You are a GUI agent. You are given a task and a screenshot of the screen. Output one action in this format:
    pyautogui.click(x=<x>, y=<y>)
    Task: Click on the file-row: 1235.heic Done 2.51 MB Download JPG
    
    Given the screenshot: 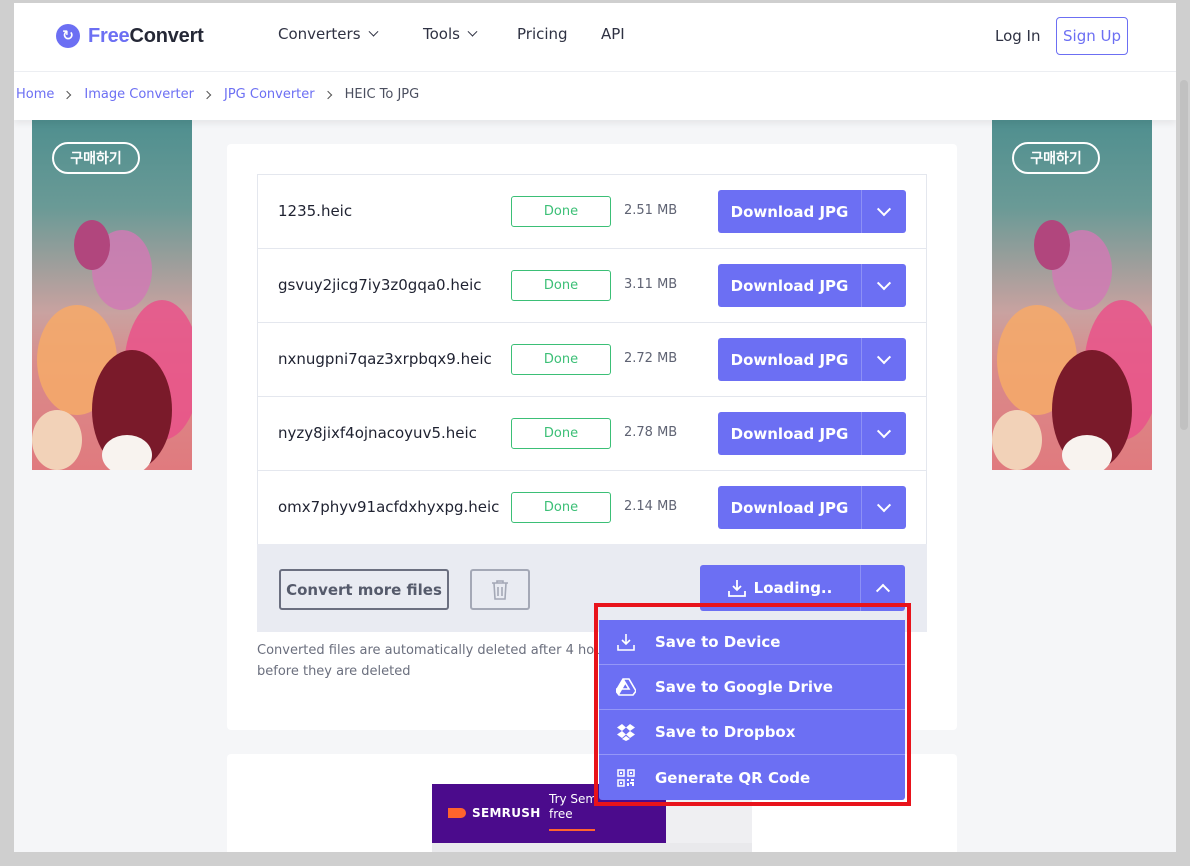 What is the action you would take?
    pyautogui.click(x=592, y=212)
    